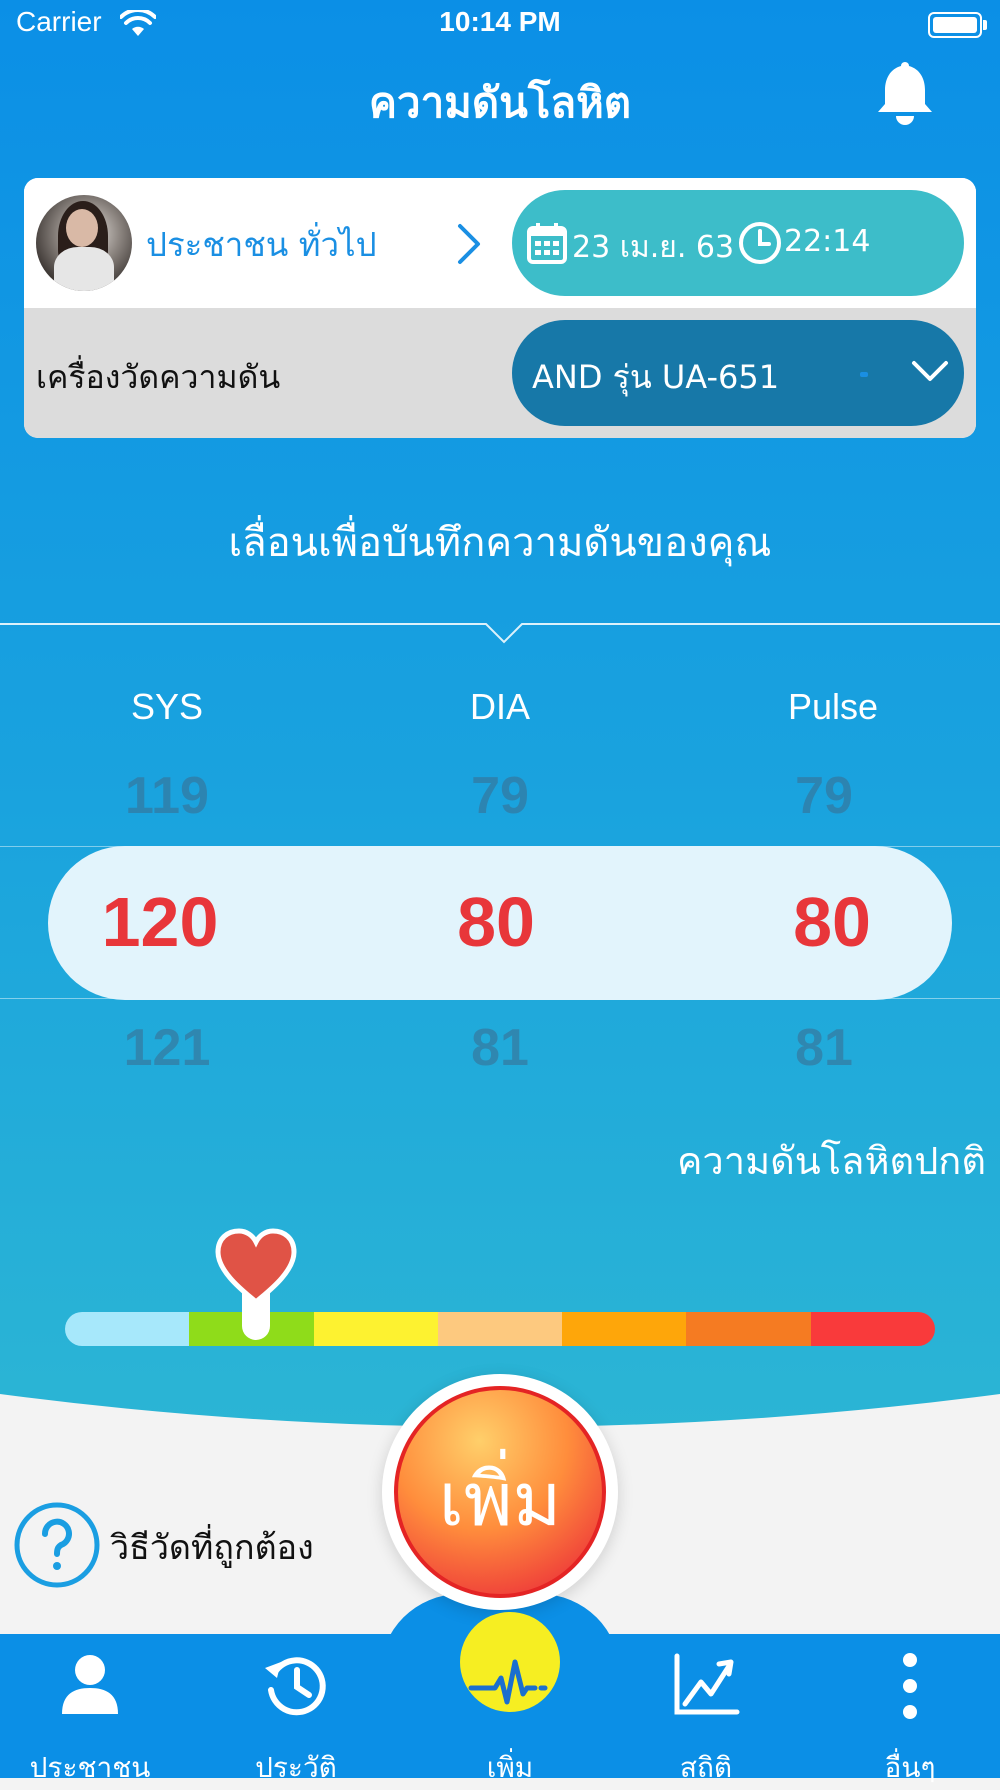 Image resolution: width=1000 pixels, height=1790 pixels. I want to click on tab-add: เพิ่ม, so click(510, 1717).